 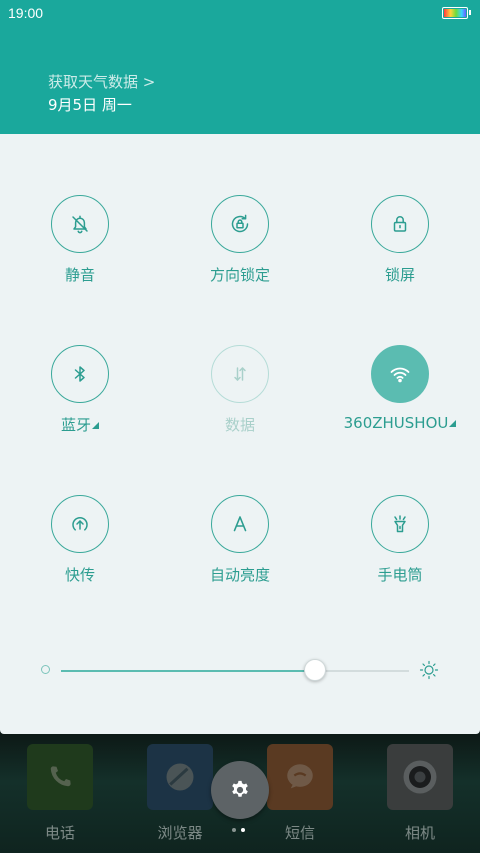 What do you see at coordinates (75, 425) in the screenshot?
I see `bluetooth-label: 蓝牙` at bounding box center [75, 425].